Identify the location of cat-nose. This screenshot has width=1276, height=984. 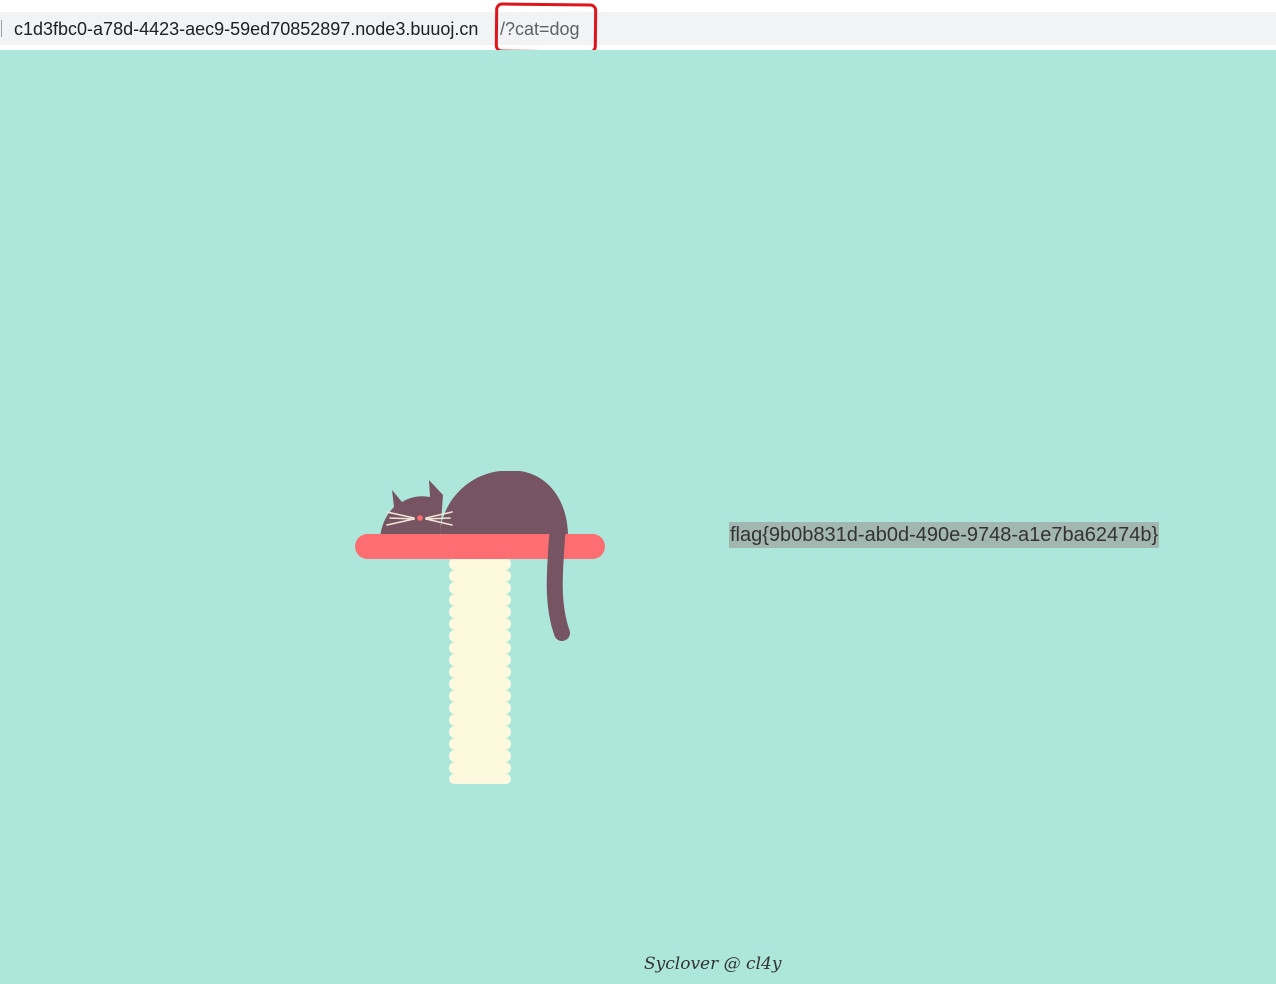
(420, 518).